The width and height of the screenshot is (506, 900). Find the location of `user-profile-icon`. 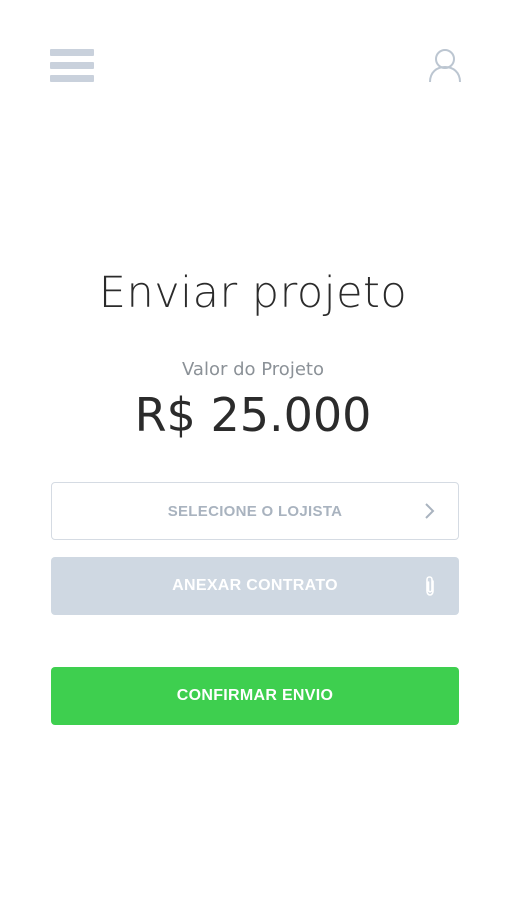

user-profile-icon is located at coordinates (445, 65).